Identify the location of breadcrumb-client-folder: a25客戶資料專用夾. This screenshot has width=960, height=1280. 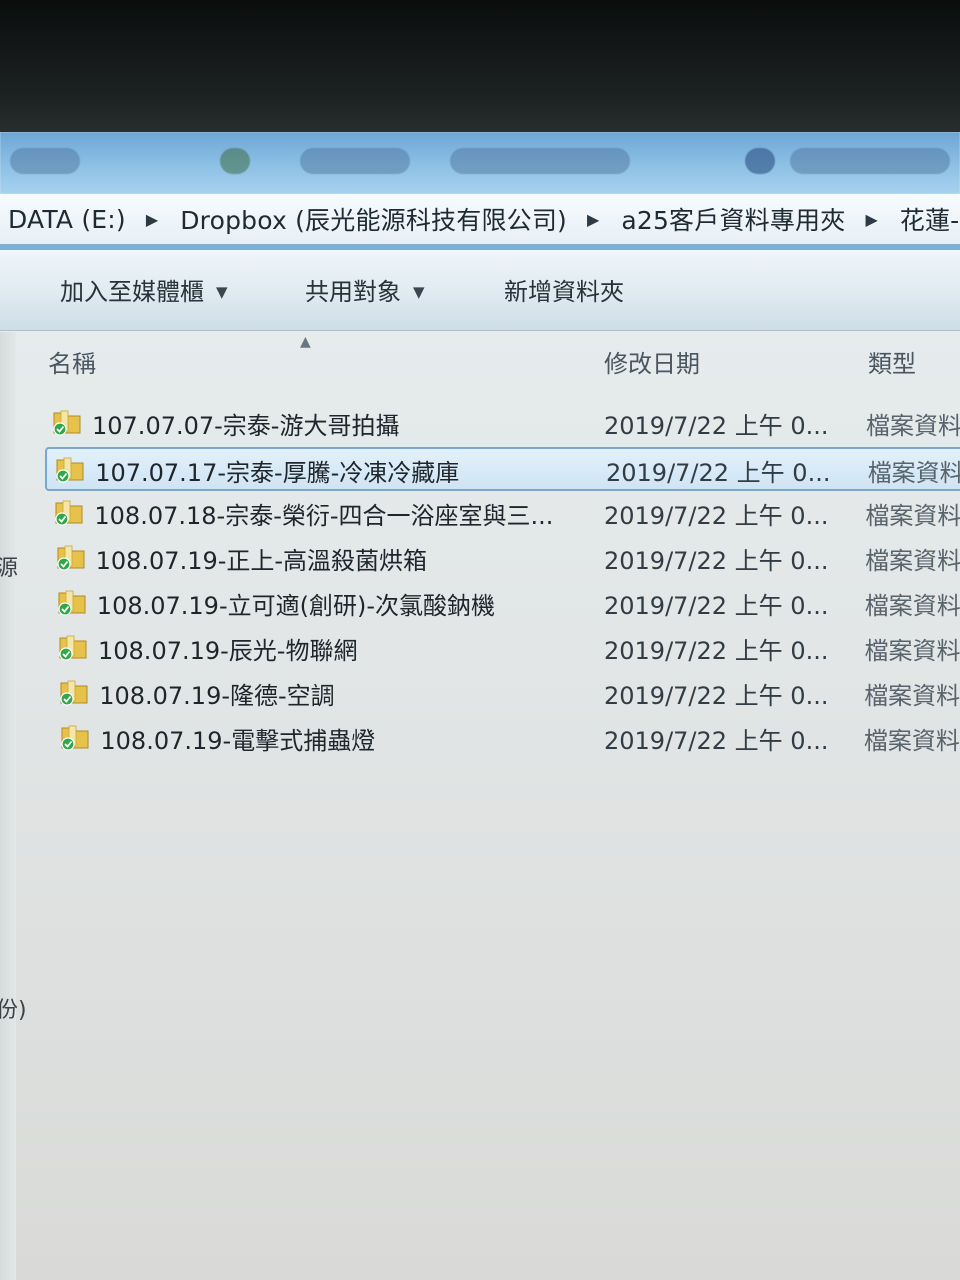
(732, 219).